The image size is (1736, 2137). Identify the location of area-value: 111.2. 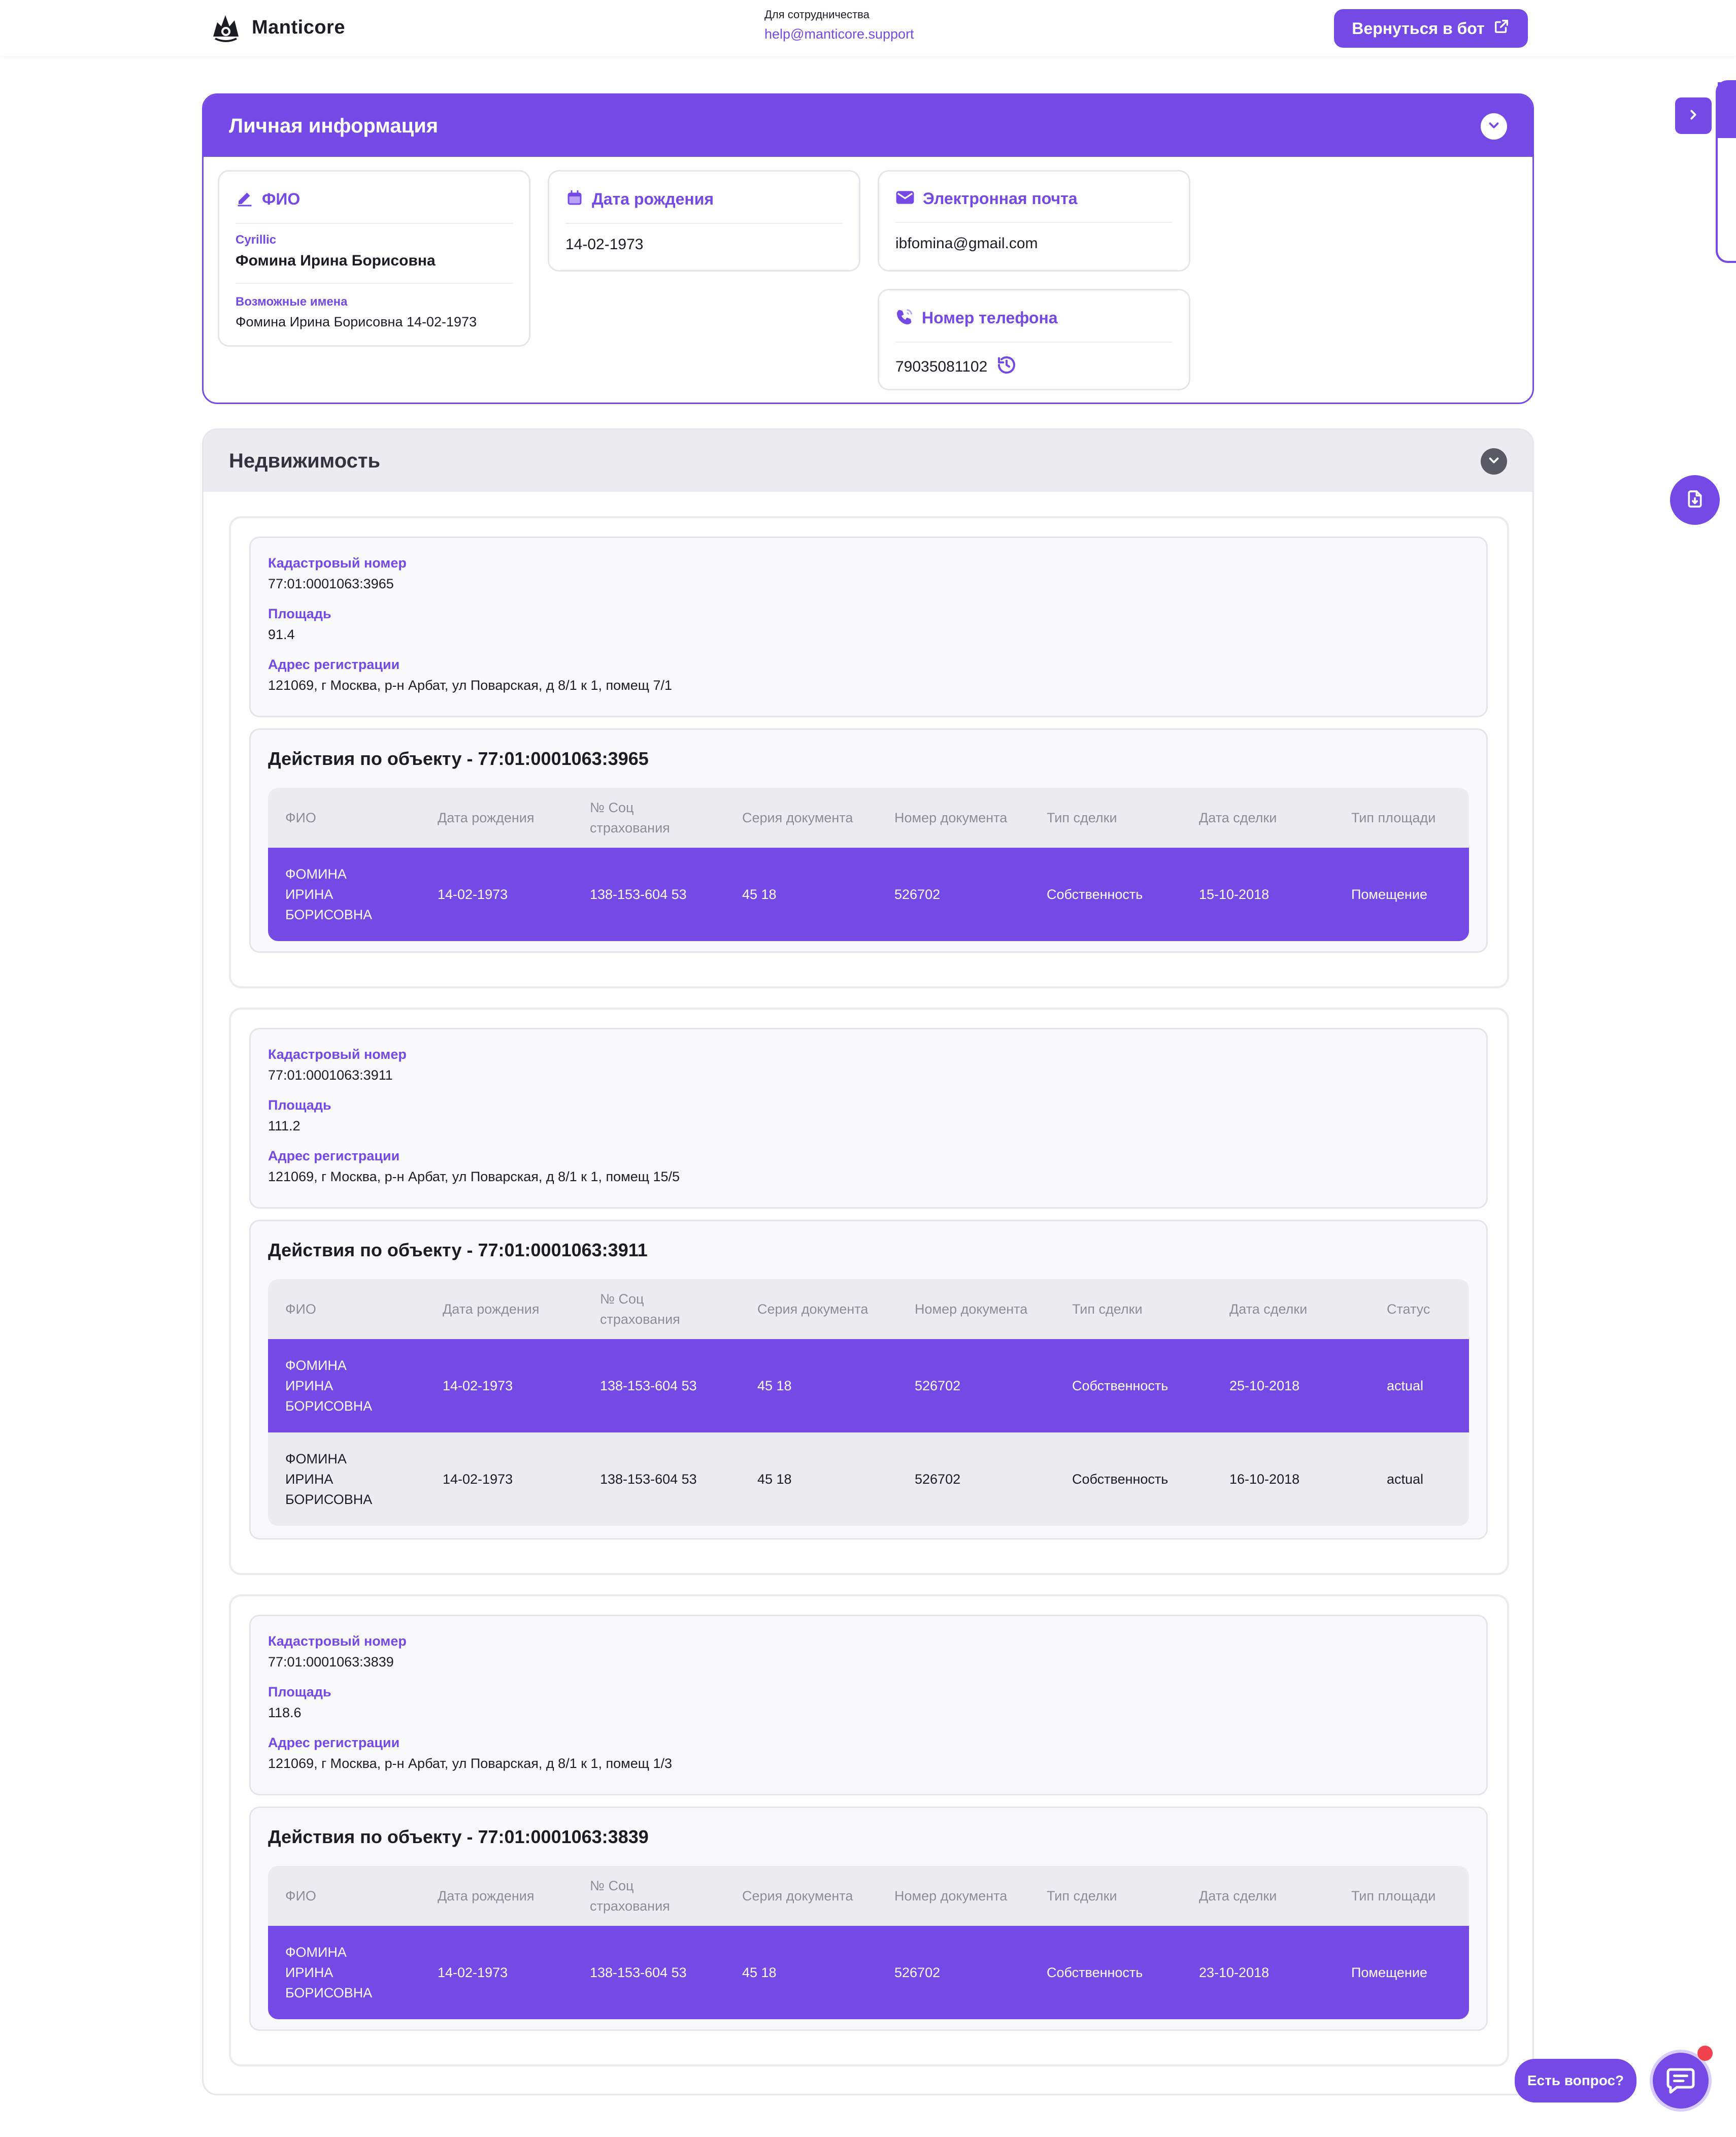
(284, 1125).